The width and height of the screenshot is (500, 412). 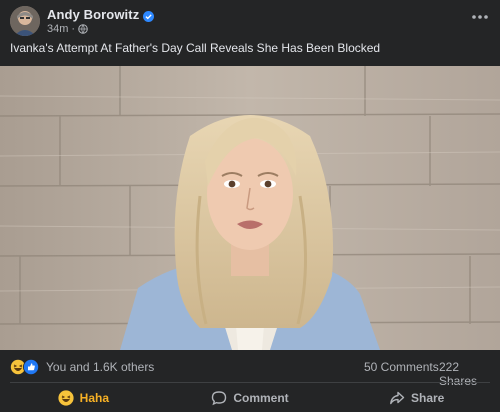 I want to click on share-icon, so click(x=397, y=398).